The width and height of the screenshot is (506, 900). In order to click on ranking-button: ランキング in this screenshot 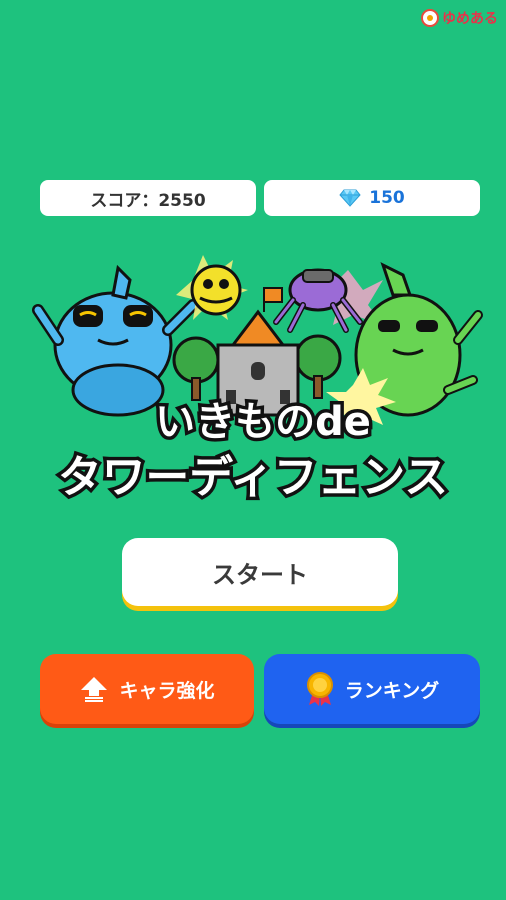, I will do `click(372, 689)`.